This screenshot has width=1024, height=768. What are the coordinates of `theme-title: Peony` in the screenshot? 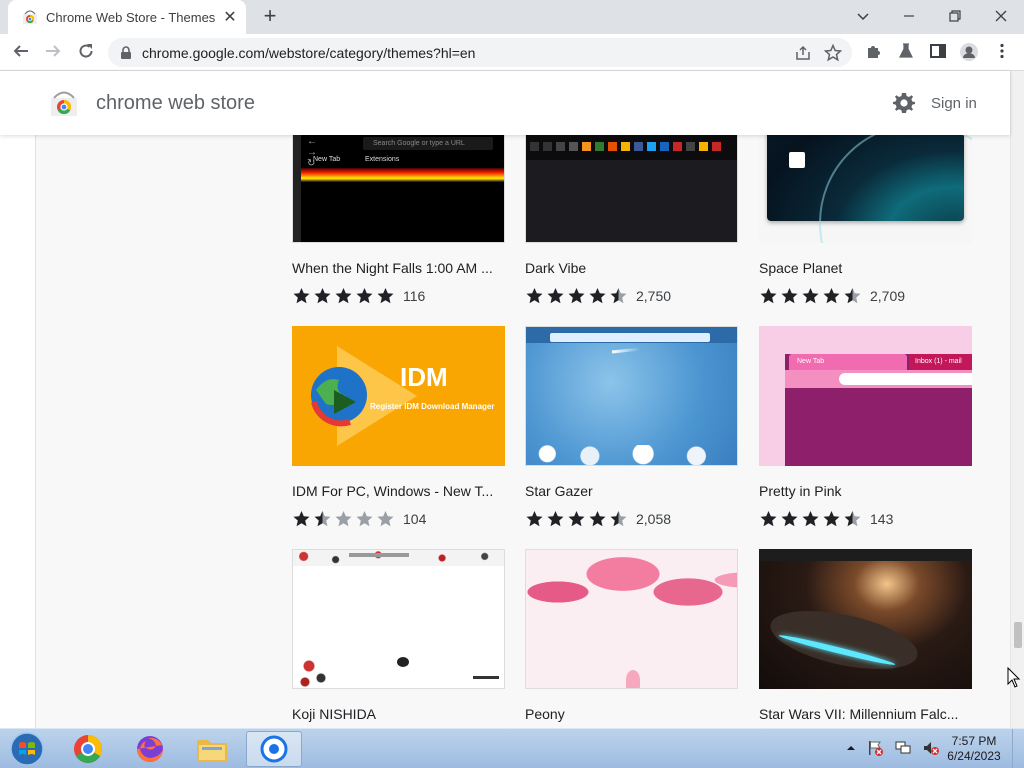 It's located at (631, 714).